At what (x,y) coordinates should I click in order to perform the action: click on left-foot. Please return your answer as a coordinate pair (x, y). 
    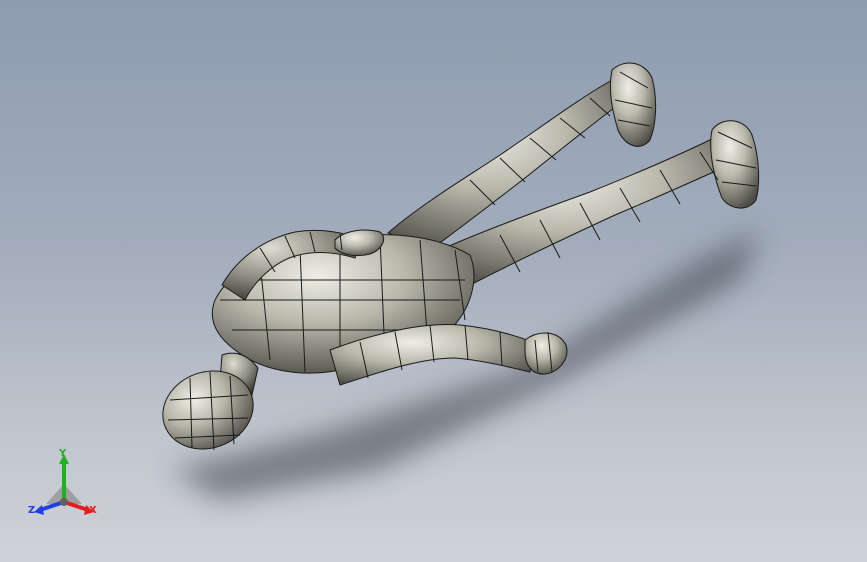
    Looking at the image, I should click on (633, 104).